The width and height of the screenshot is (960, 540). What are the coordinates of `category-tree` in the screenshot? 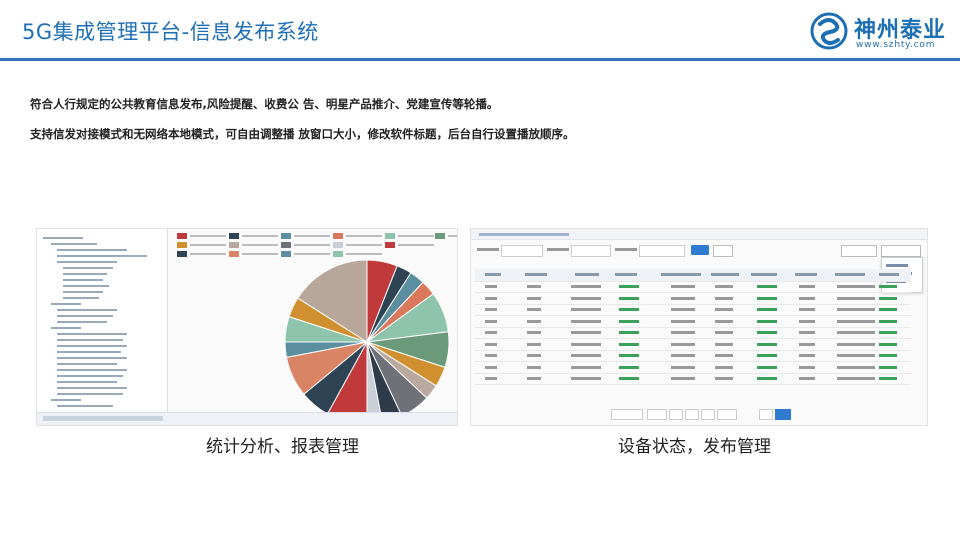 It's located at (102, 324).